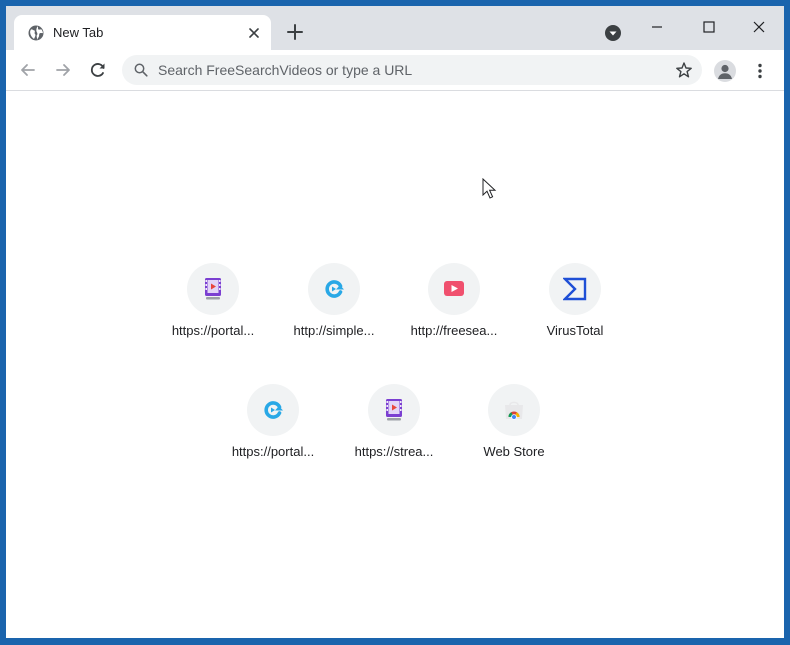 The width and height of the screenshot is (790, 645). What do you see at coordinates (760, 71) in the screenshot?
I see `kebab-menu-icon` at bounding box center [760, 71].